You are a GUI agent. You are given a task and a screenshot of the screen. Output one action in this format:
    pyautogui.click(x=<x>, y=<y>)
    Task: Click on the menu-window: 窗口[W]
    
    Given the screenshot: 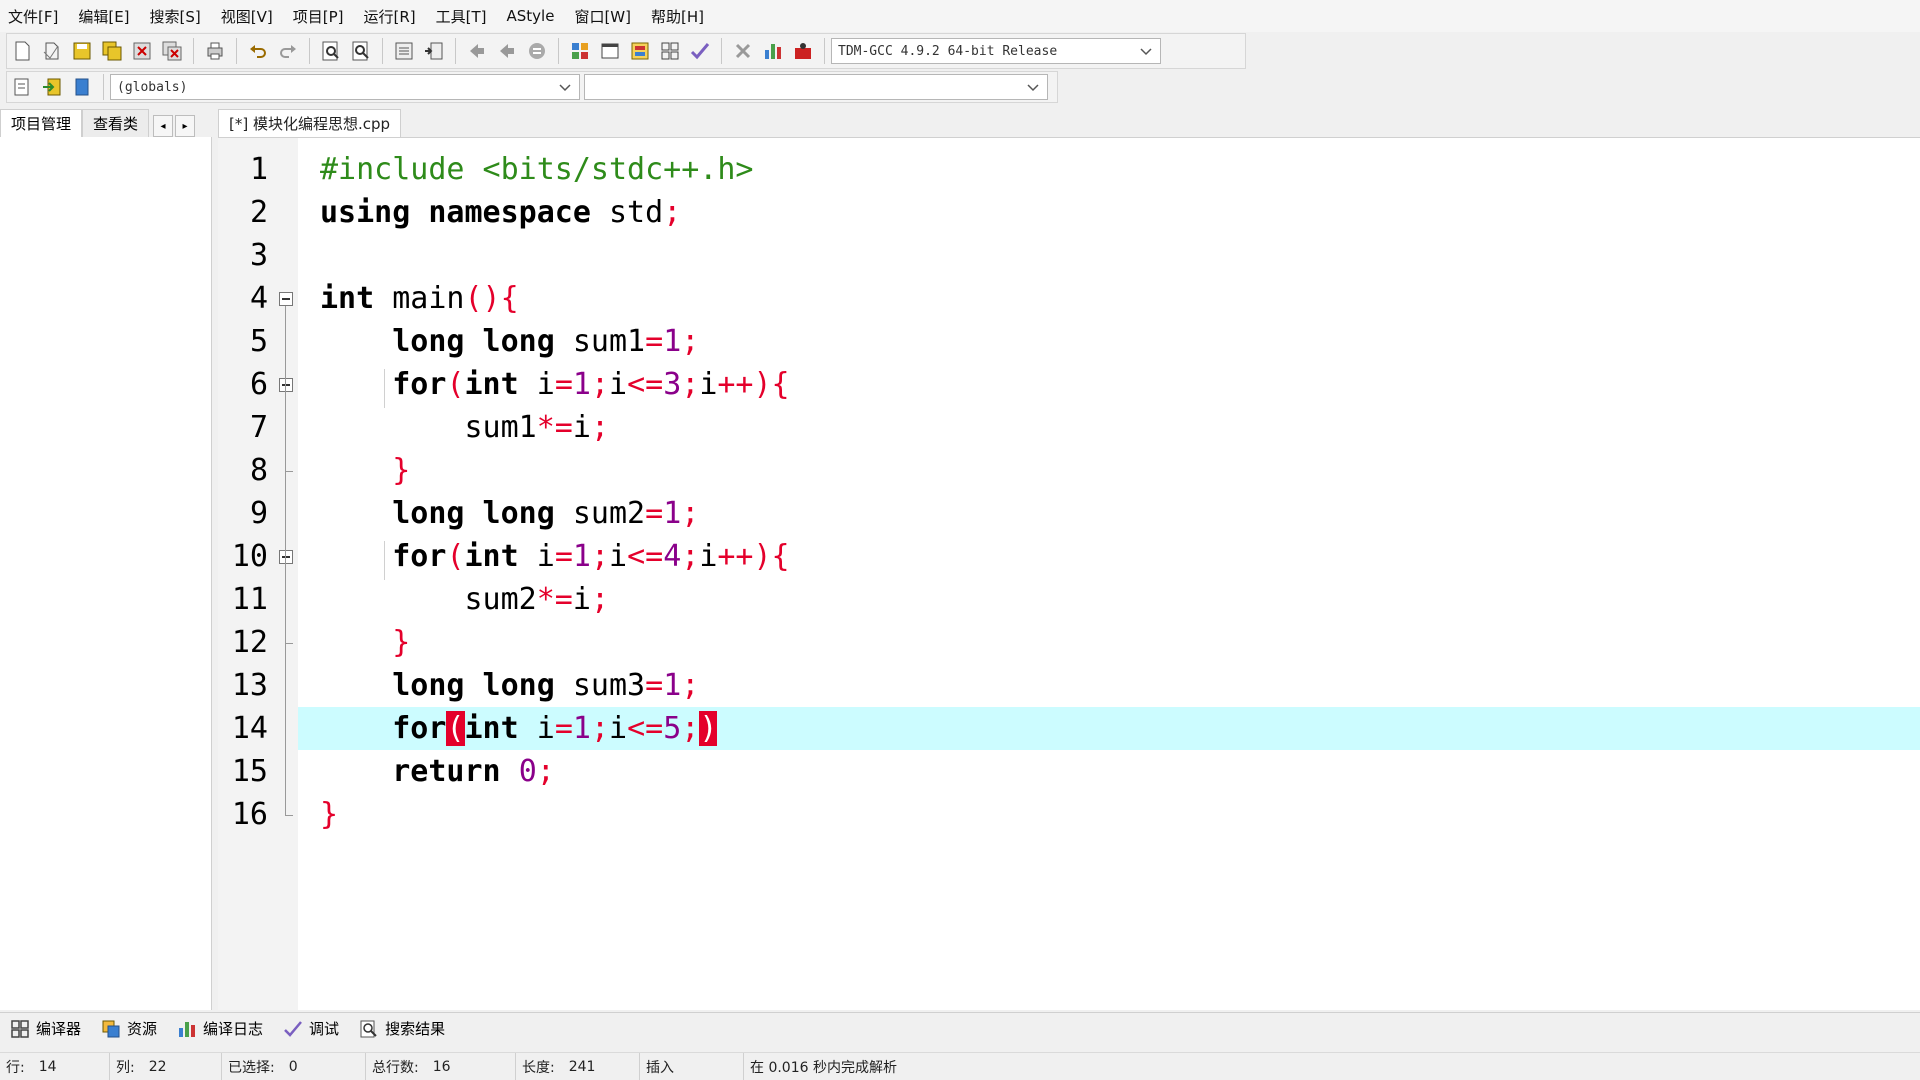 What is the action you would take?
    pyautogui.click(x=602, y=16)
    